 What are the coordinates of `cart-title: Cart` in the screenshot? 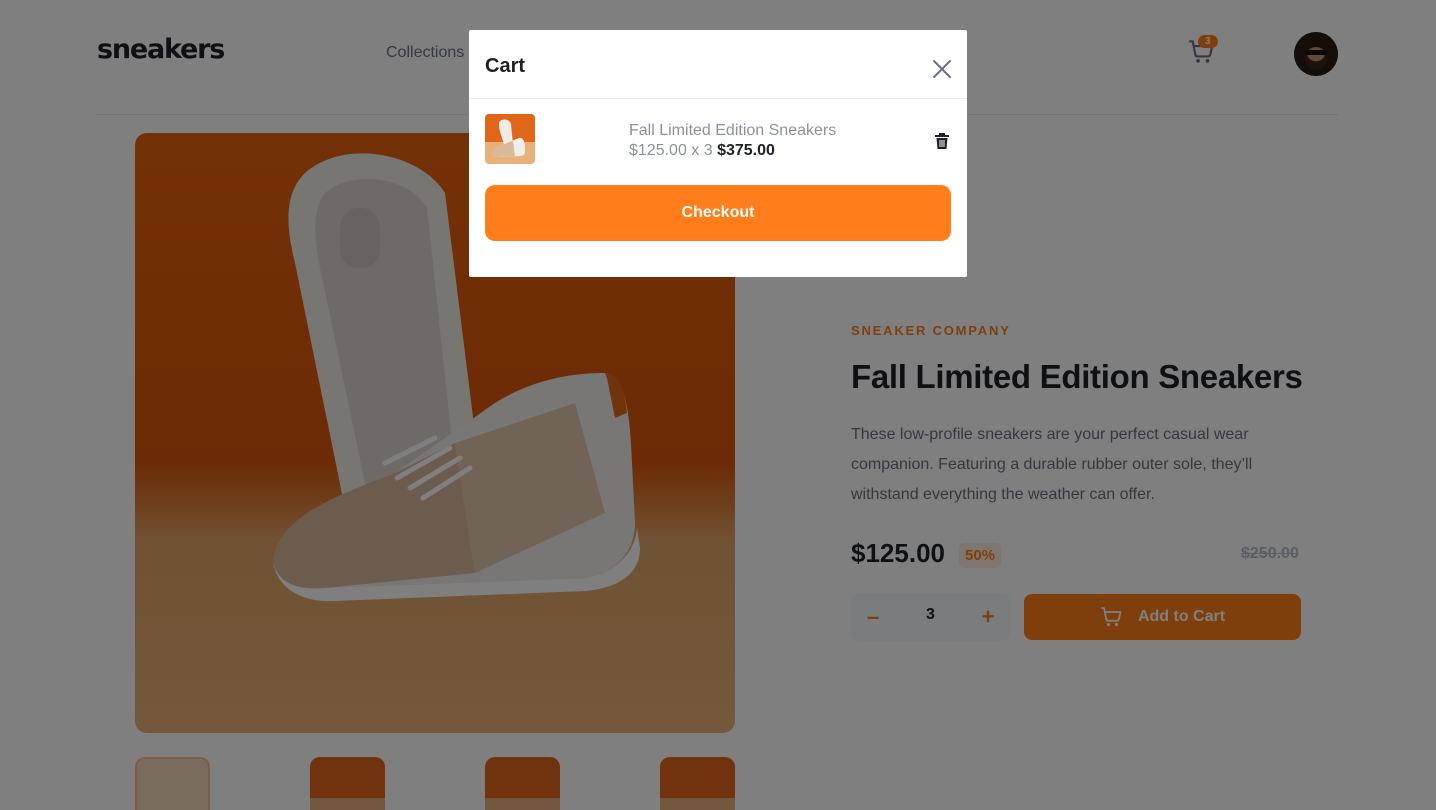 It's located at (505, 66).